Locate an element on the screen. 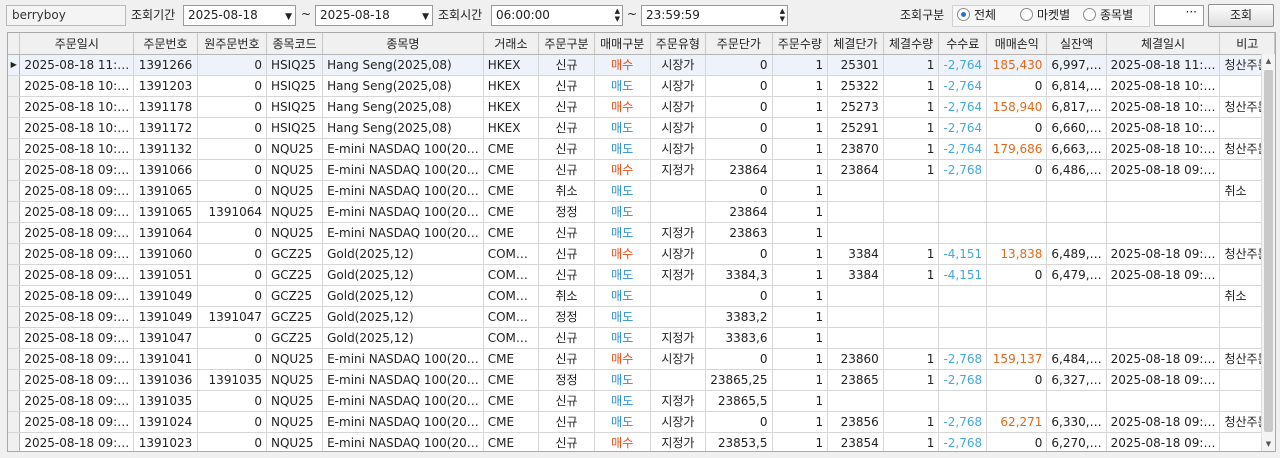 The width and height of the screenshot is (1280, 458). spin-down-icon: ▼ is located at coordinates (617, 19).